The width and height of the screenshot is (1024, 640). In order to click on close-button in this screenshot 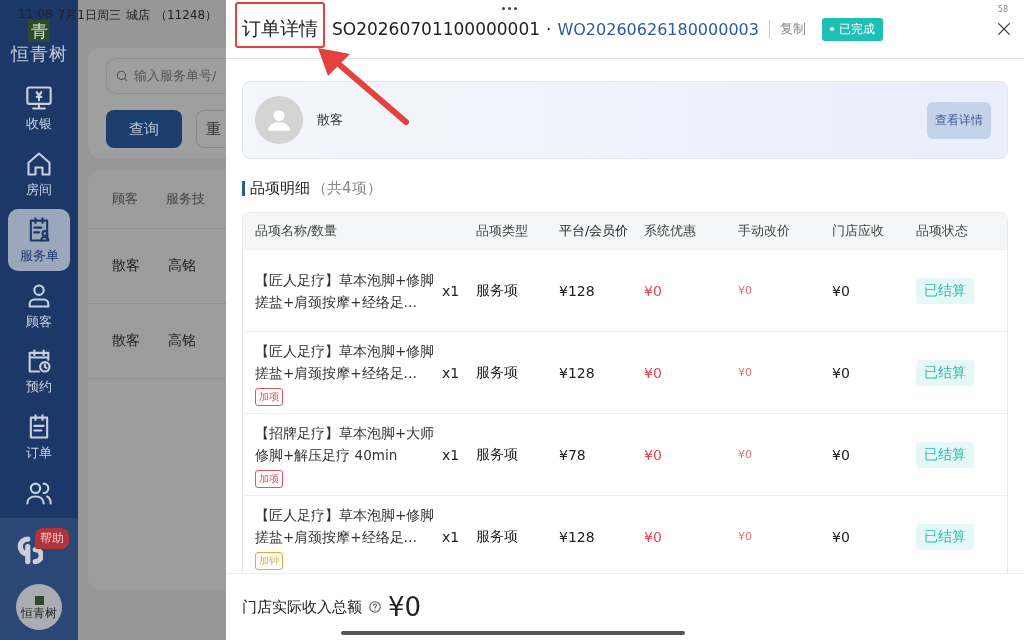, I will do `click(1004, 29)`.